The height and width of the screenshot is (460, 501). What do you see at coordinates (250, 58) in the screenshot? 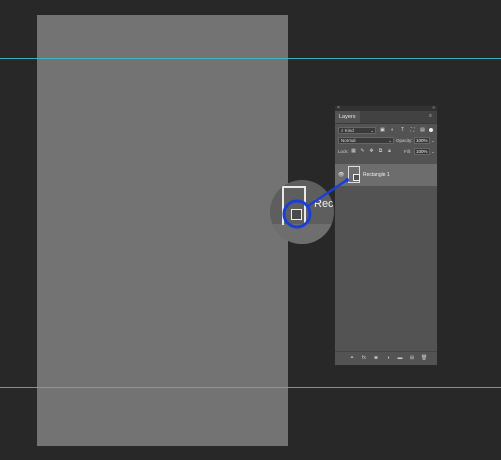
I see `horizontal-guide-top` at bounding box center [250, 58].